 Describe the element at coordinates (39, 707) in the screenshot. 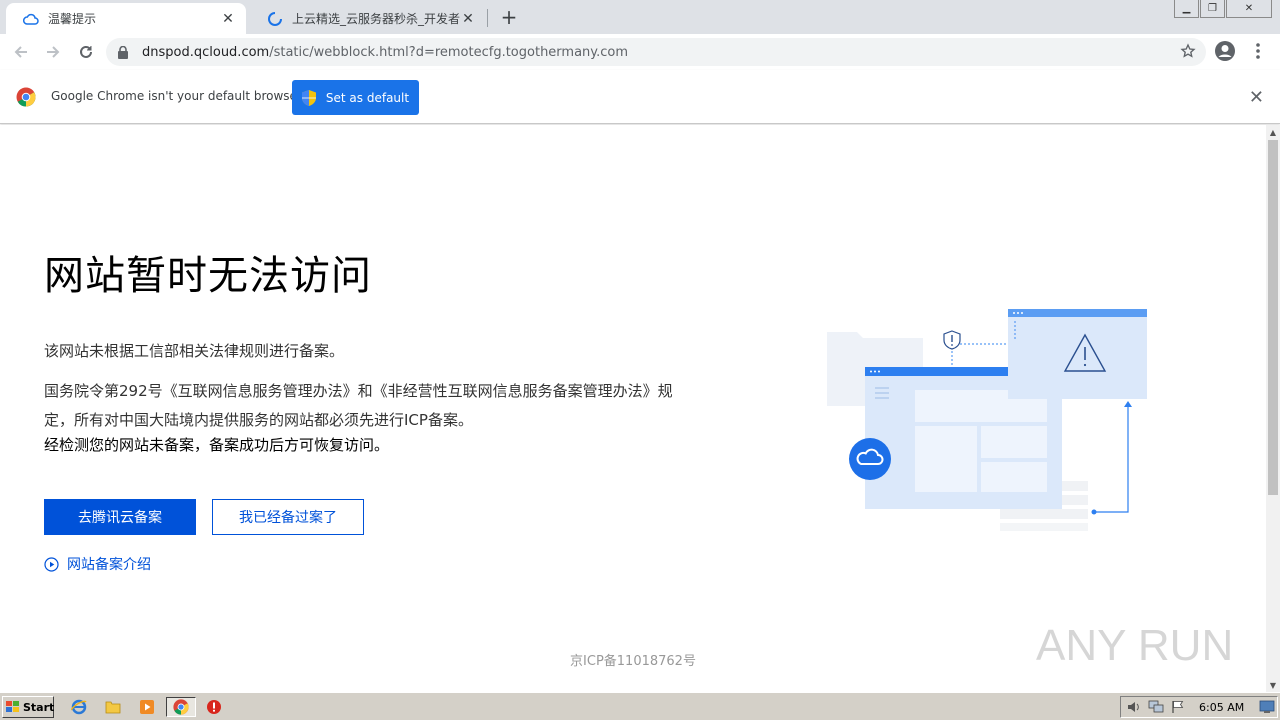

I see `start-label: Start` at that location.